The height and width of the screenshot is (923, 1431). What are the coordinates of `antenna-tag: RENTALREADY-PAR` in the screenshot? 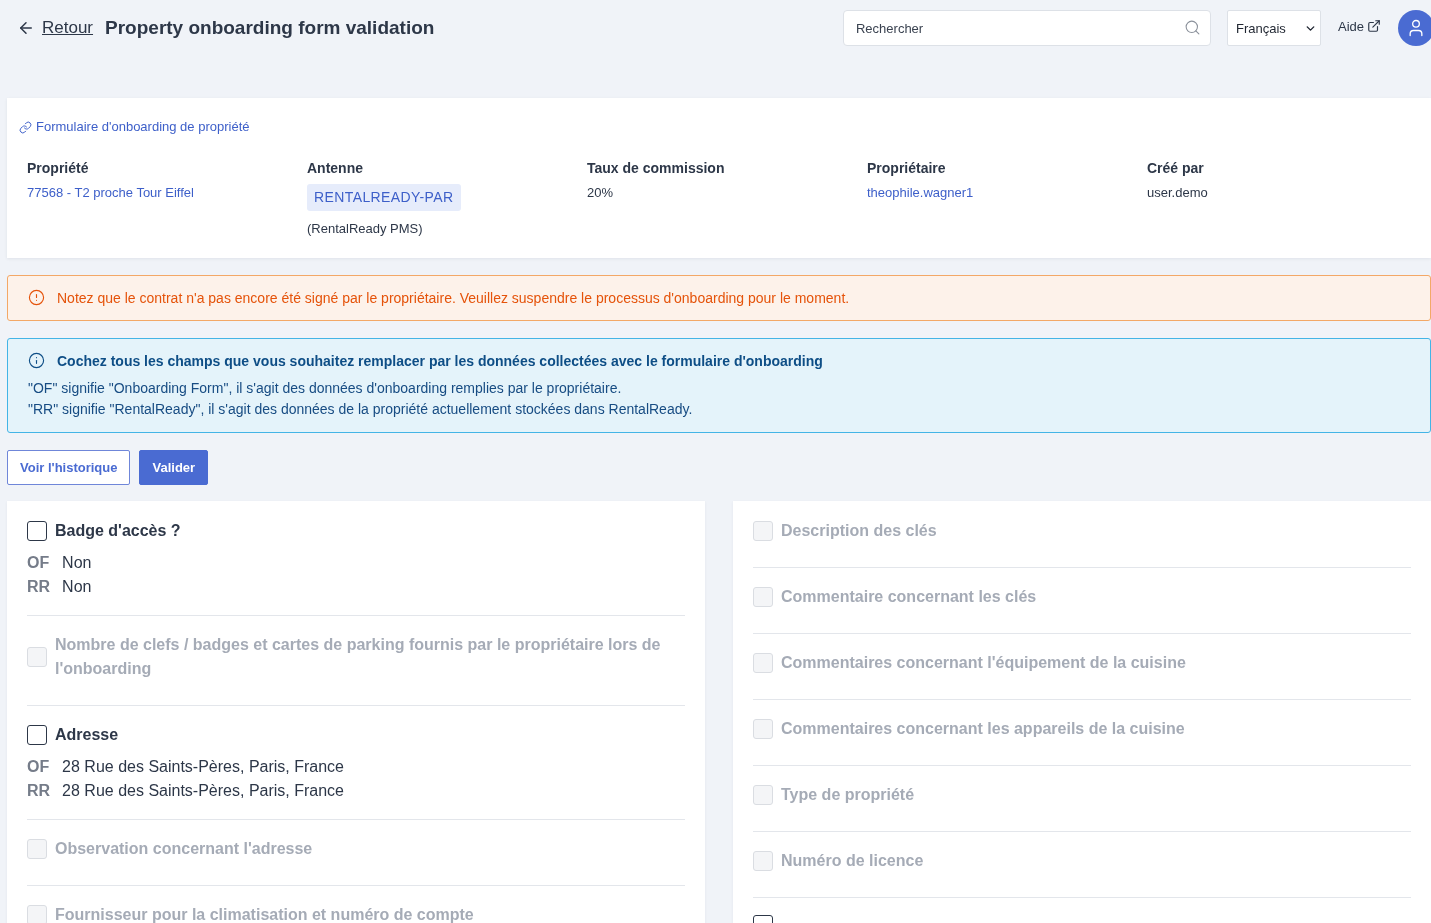 It's located at (384, 197).